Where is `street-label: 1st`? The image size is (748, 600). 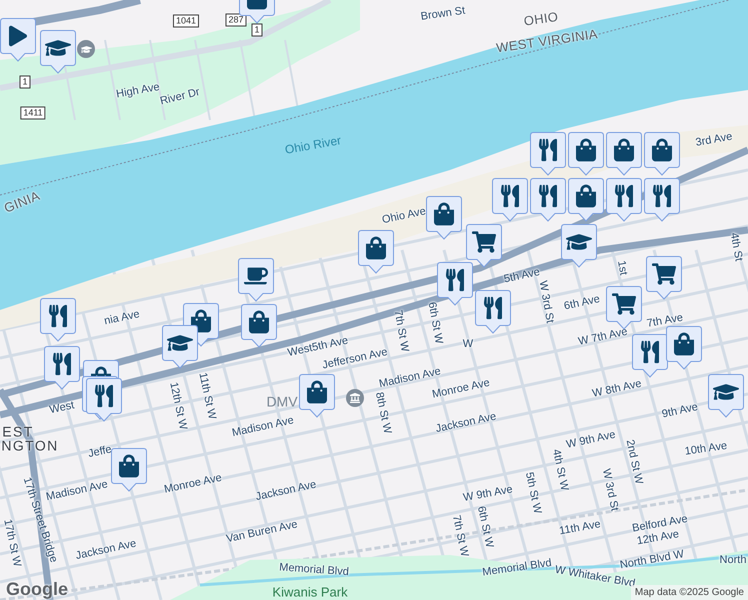 street-label: 1st is located at coordinates (622, 268).